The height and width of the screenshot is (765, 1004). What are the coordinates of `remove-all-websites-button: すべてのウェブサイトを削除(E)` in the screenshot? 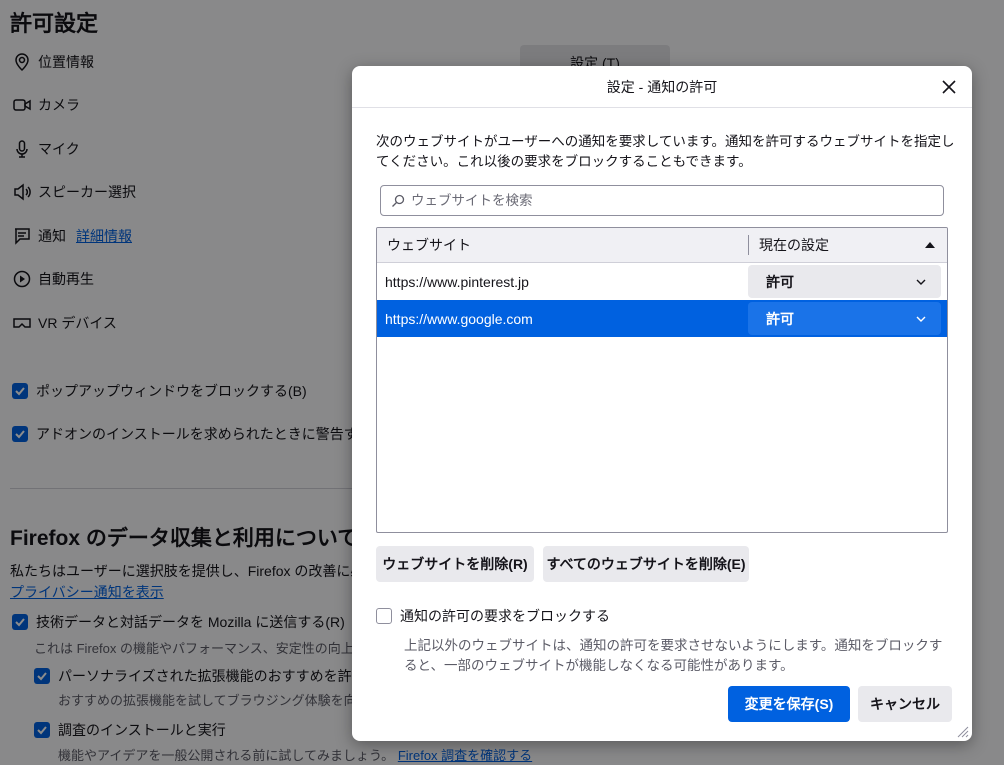 It's located at (646, 564).